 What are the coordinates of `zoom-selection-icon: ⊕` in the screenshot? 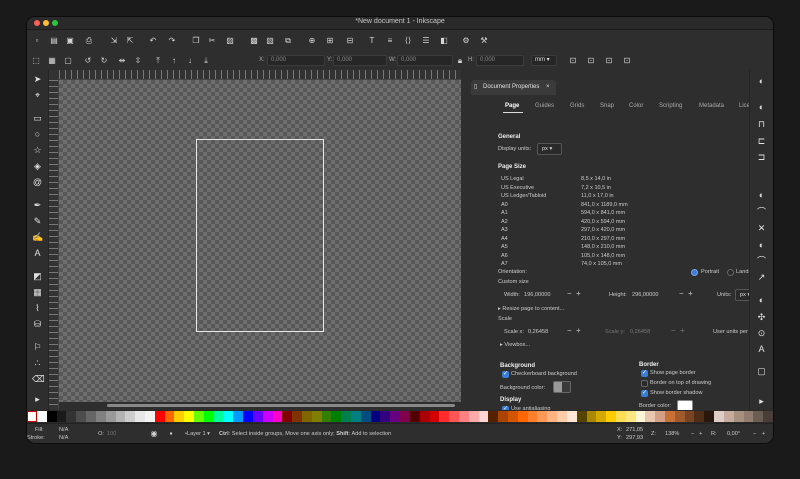 It's located at (312, 41).